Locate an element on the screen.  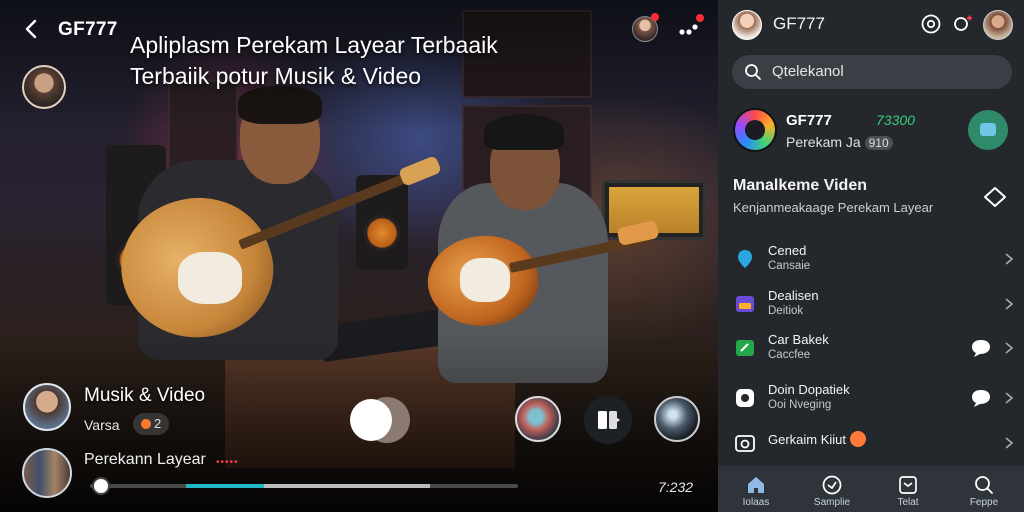
record-icon is located at coordinates (745, 398).